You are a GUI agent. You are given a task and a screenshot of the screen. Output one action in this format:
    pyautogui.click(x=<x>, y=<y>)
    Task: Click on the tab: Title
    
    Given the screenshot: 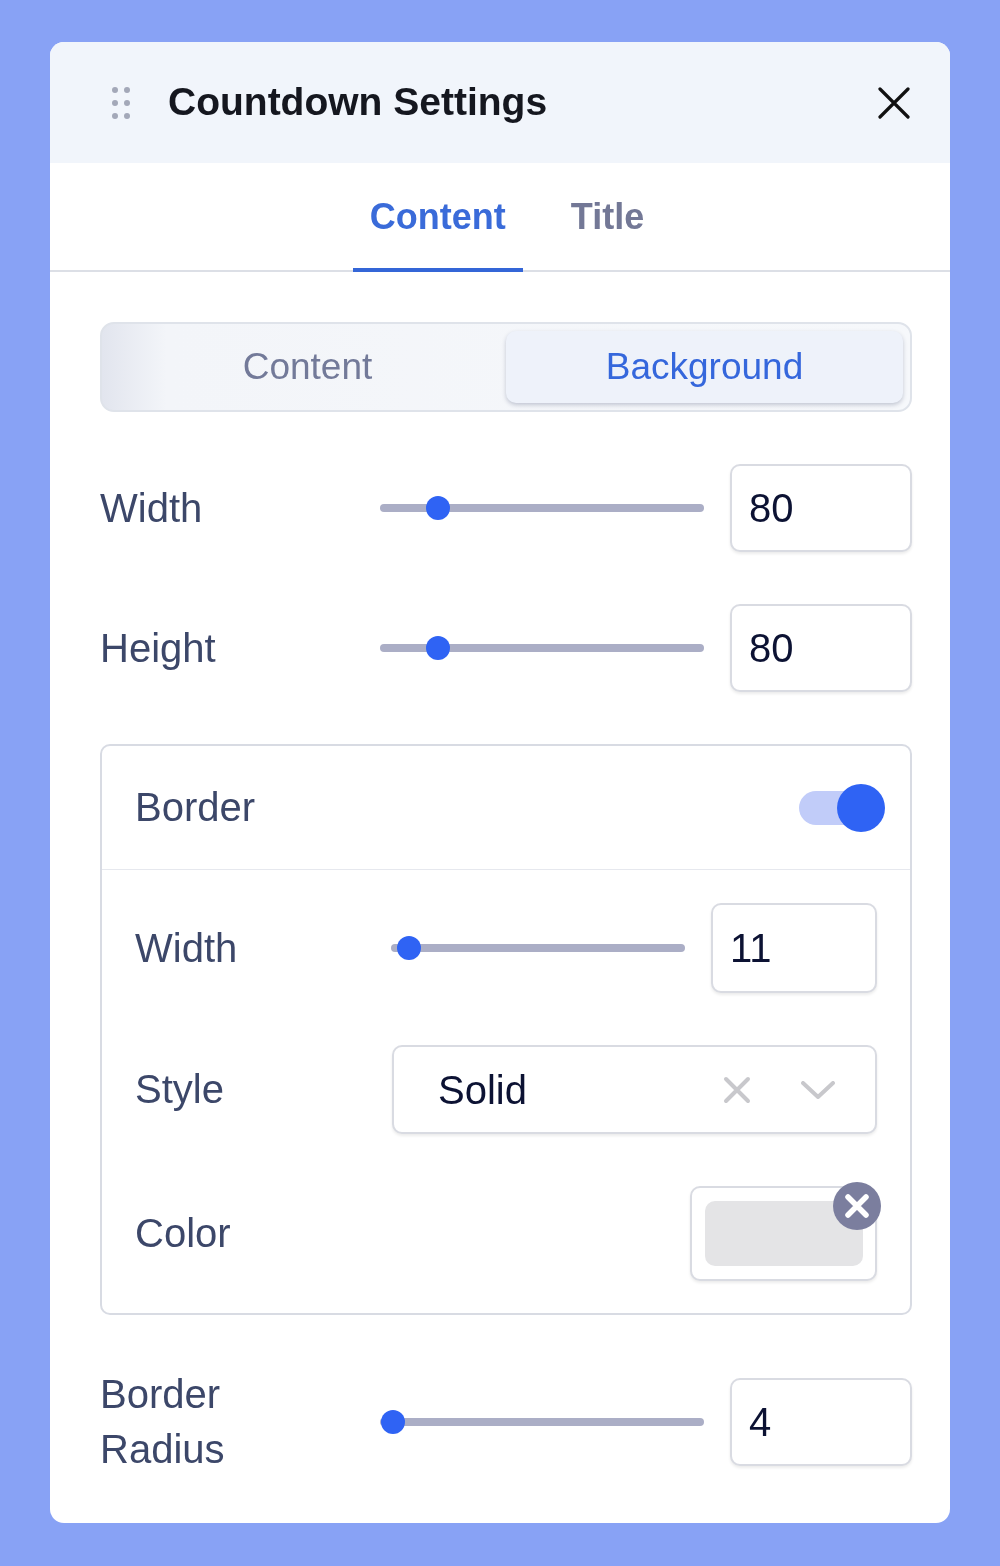 What is the action you would take?
    pyautogui.click(x=607, y=216)
    